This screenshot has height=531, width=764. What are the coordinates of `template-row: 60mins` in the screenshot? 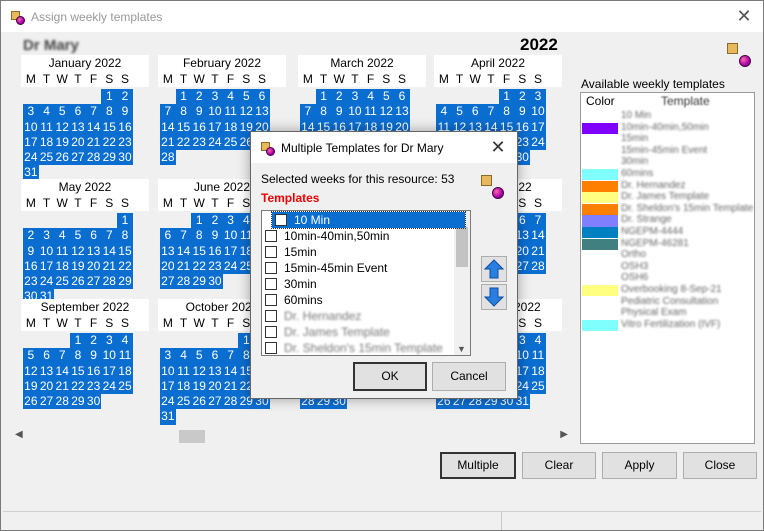 It's located at (667, 174).